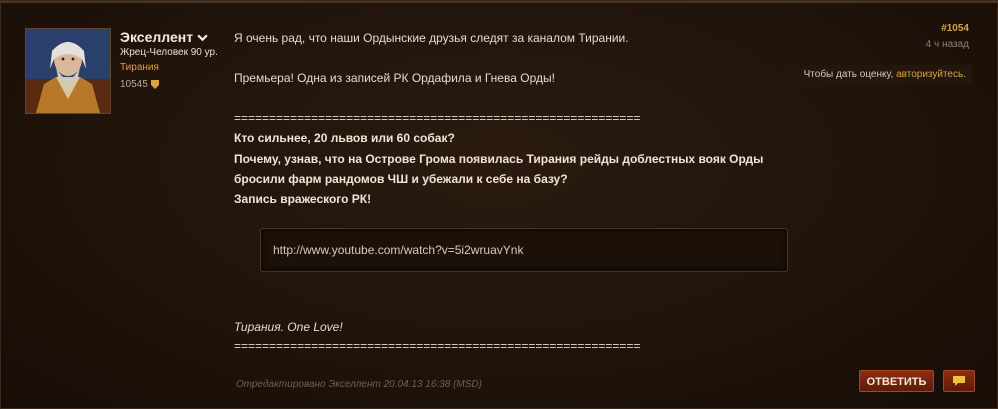  What do you see at coordinates (139, 67) in the screenshot?
I see `author-realm: Тирания` at bounding box center [139, 67].